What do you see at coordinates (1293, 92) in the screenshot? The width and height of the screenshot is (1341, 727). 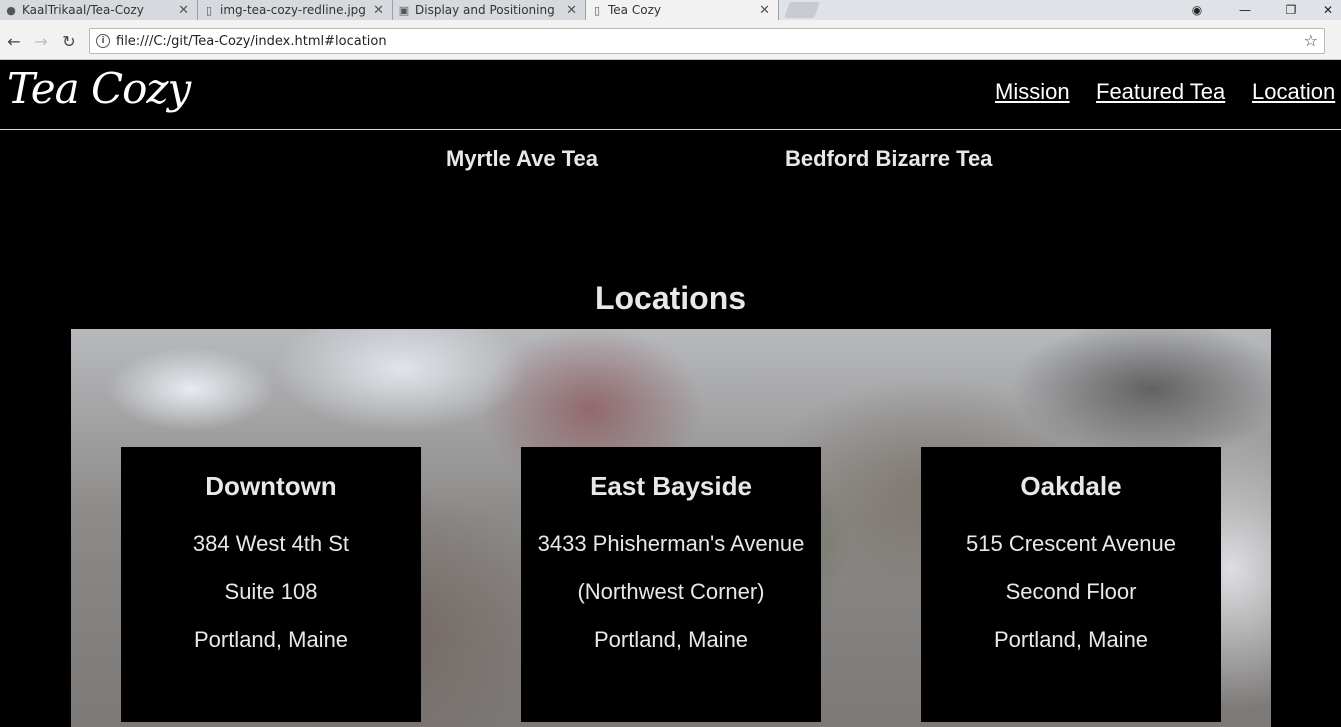 I see `nav-link-location: Location` at bounding box center [1293, 92].